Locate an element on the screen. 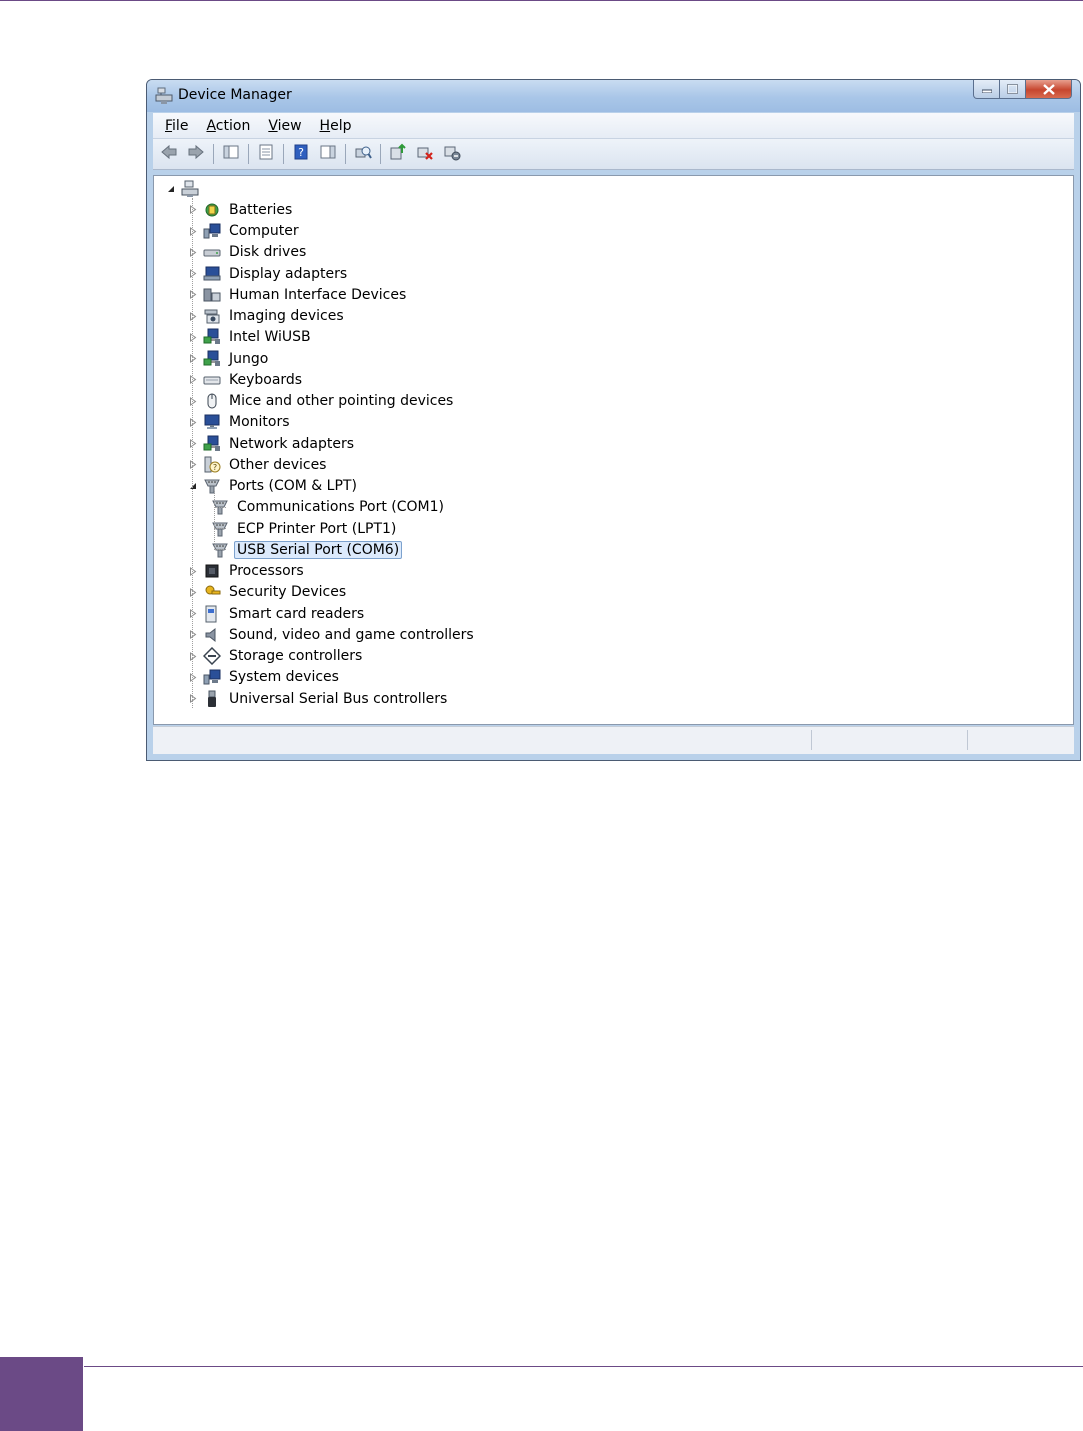  tree-category-keyboards: Keyboards is located at coordinates (246, 379).